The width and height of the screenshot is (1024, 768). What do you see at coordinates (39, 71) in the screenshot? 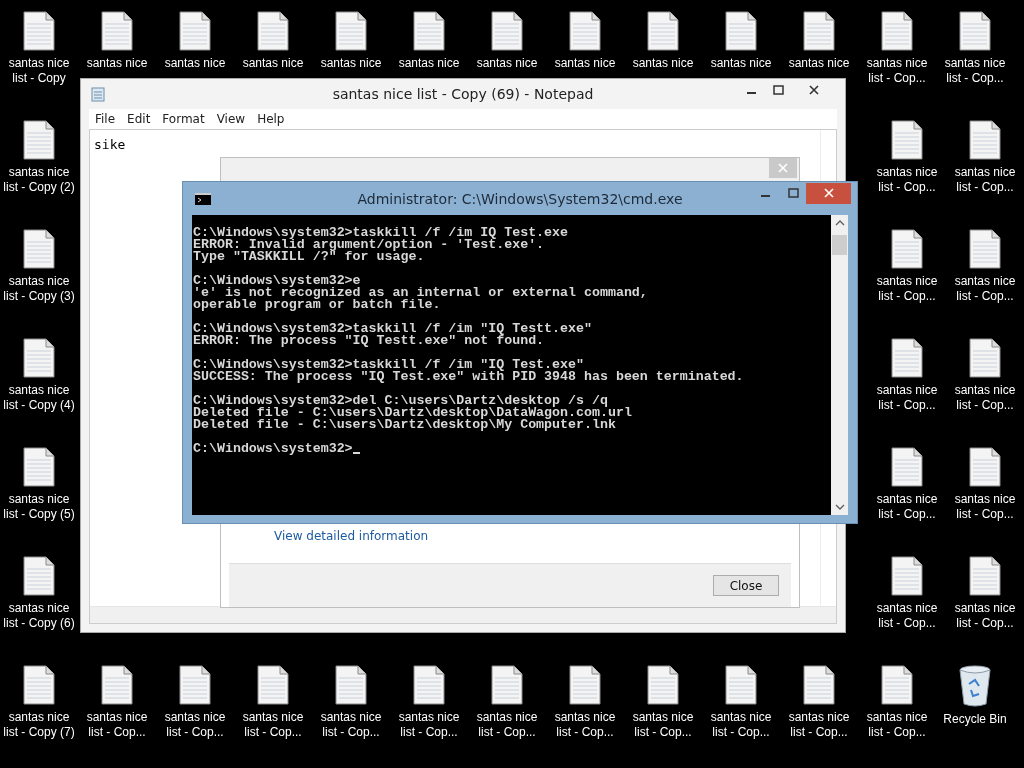
I see `icon-label: santas nice list - Copy` at bounding box center [39, 71].